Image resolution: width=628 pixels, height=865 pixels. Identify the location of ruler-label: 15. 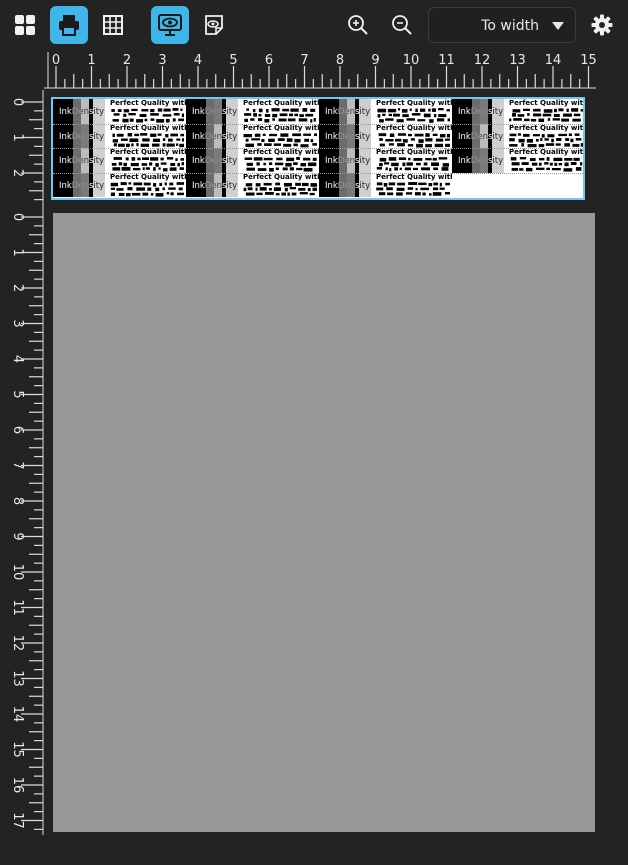
(588, 60).